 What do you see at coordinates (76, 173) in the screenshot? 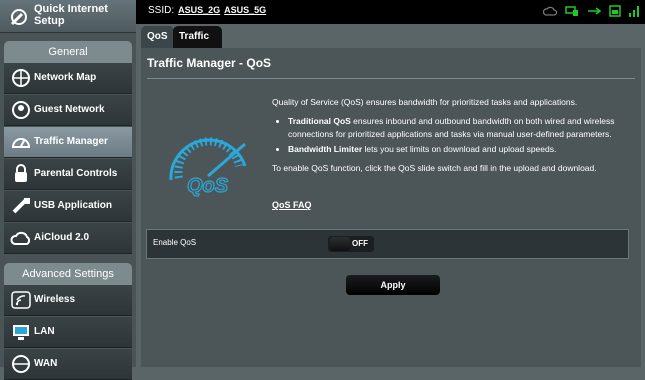
I see `sidebar-item-label: Parental Controls` at bounding box center [76, 173].